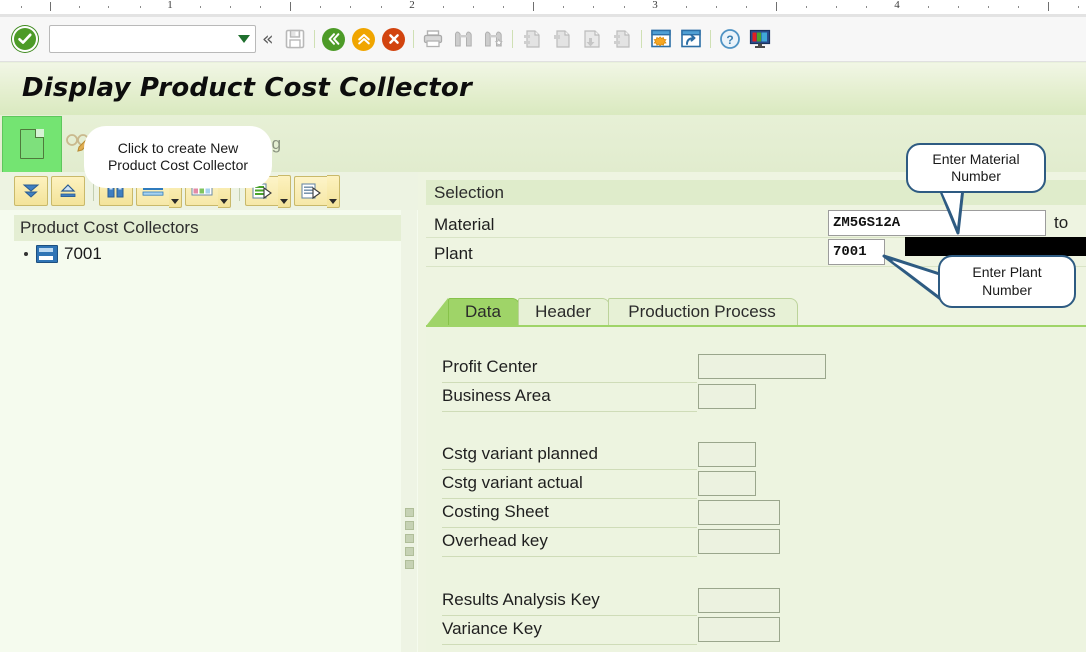  What do you see at coordinates (495, 540) in the screenshot?
I see `overhead-key-label: Overhead key` at bounding box center [495, 540].